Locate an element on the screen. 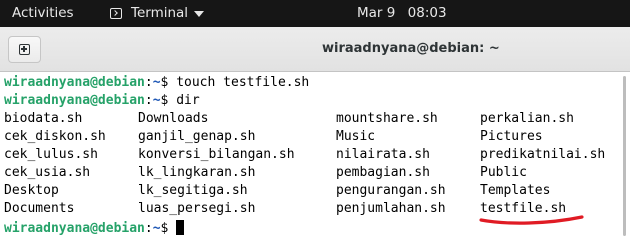 The height and width of the screenshot is (243, 630). command-text: dir is located at coordinates (184, 100).